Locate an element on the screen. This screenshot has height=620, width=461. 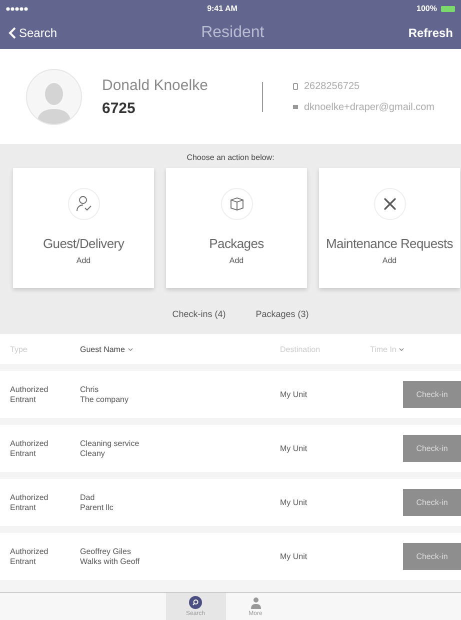
action-title: Guest/Delivery is located at coordinates (83, 243).